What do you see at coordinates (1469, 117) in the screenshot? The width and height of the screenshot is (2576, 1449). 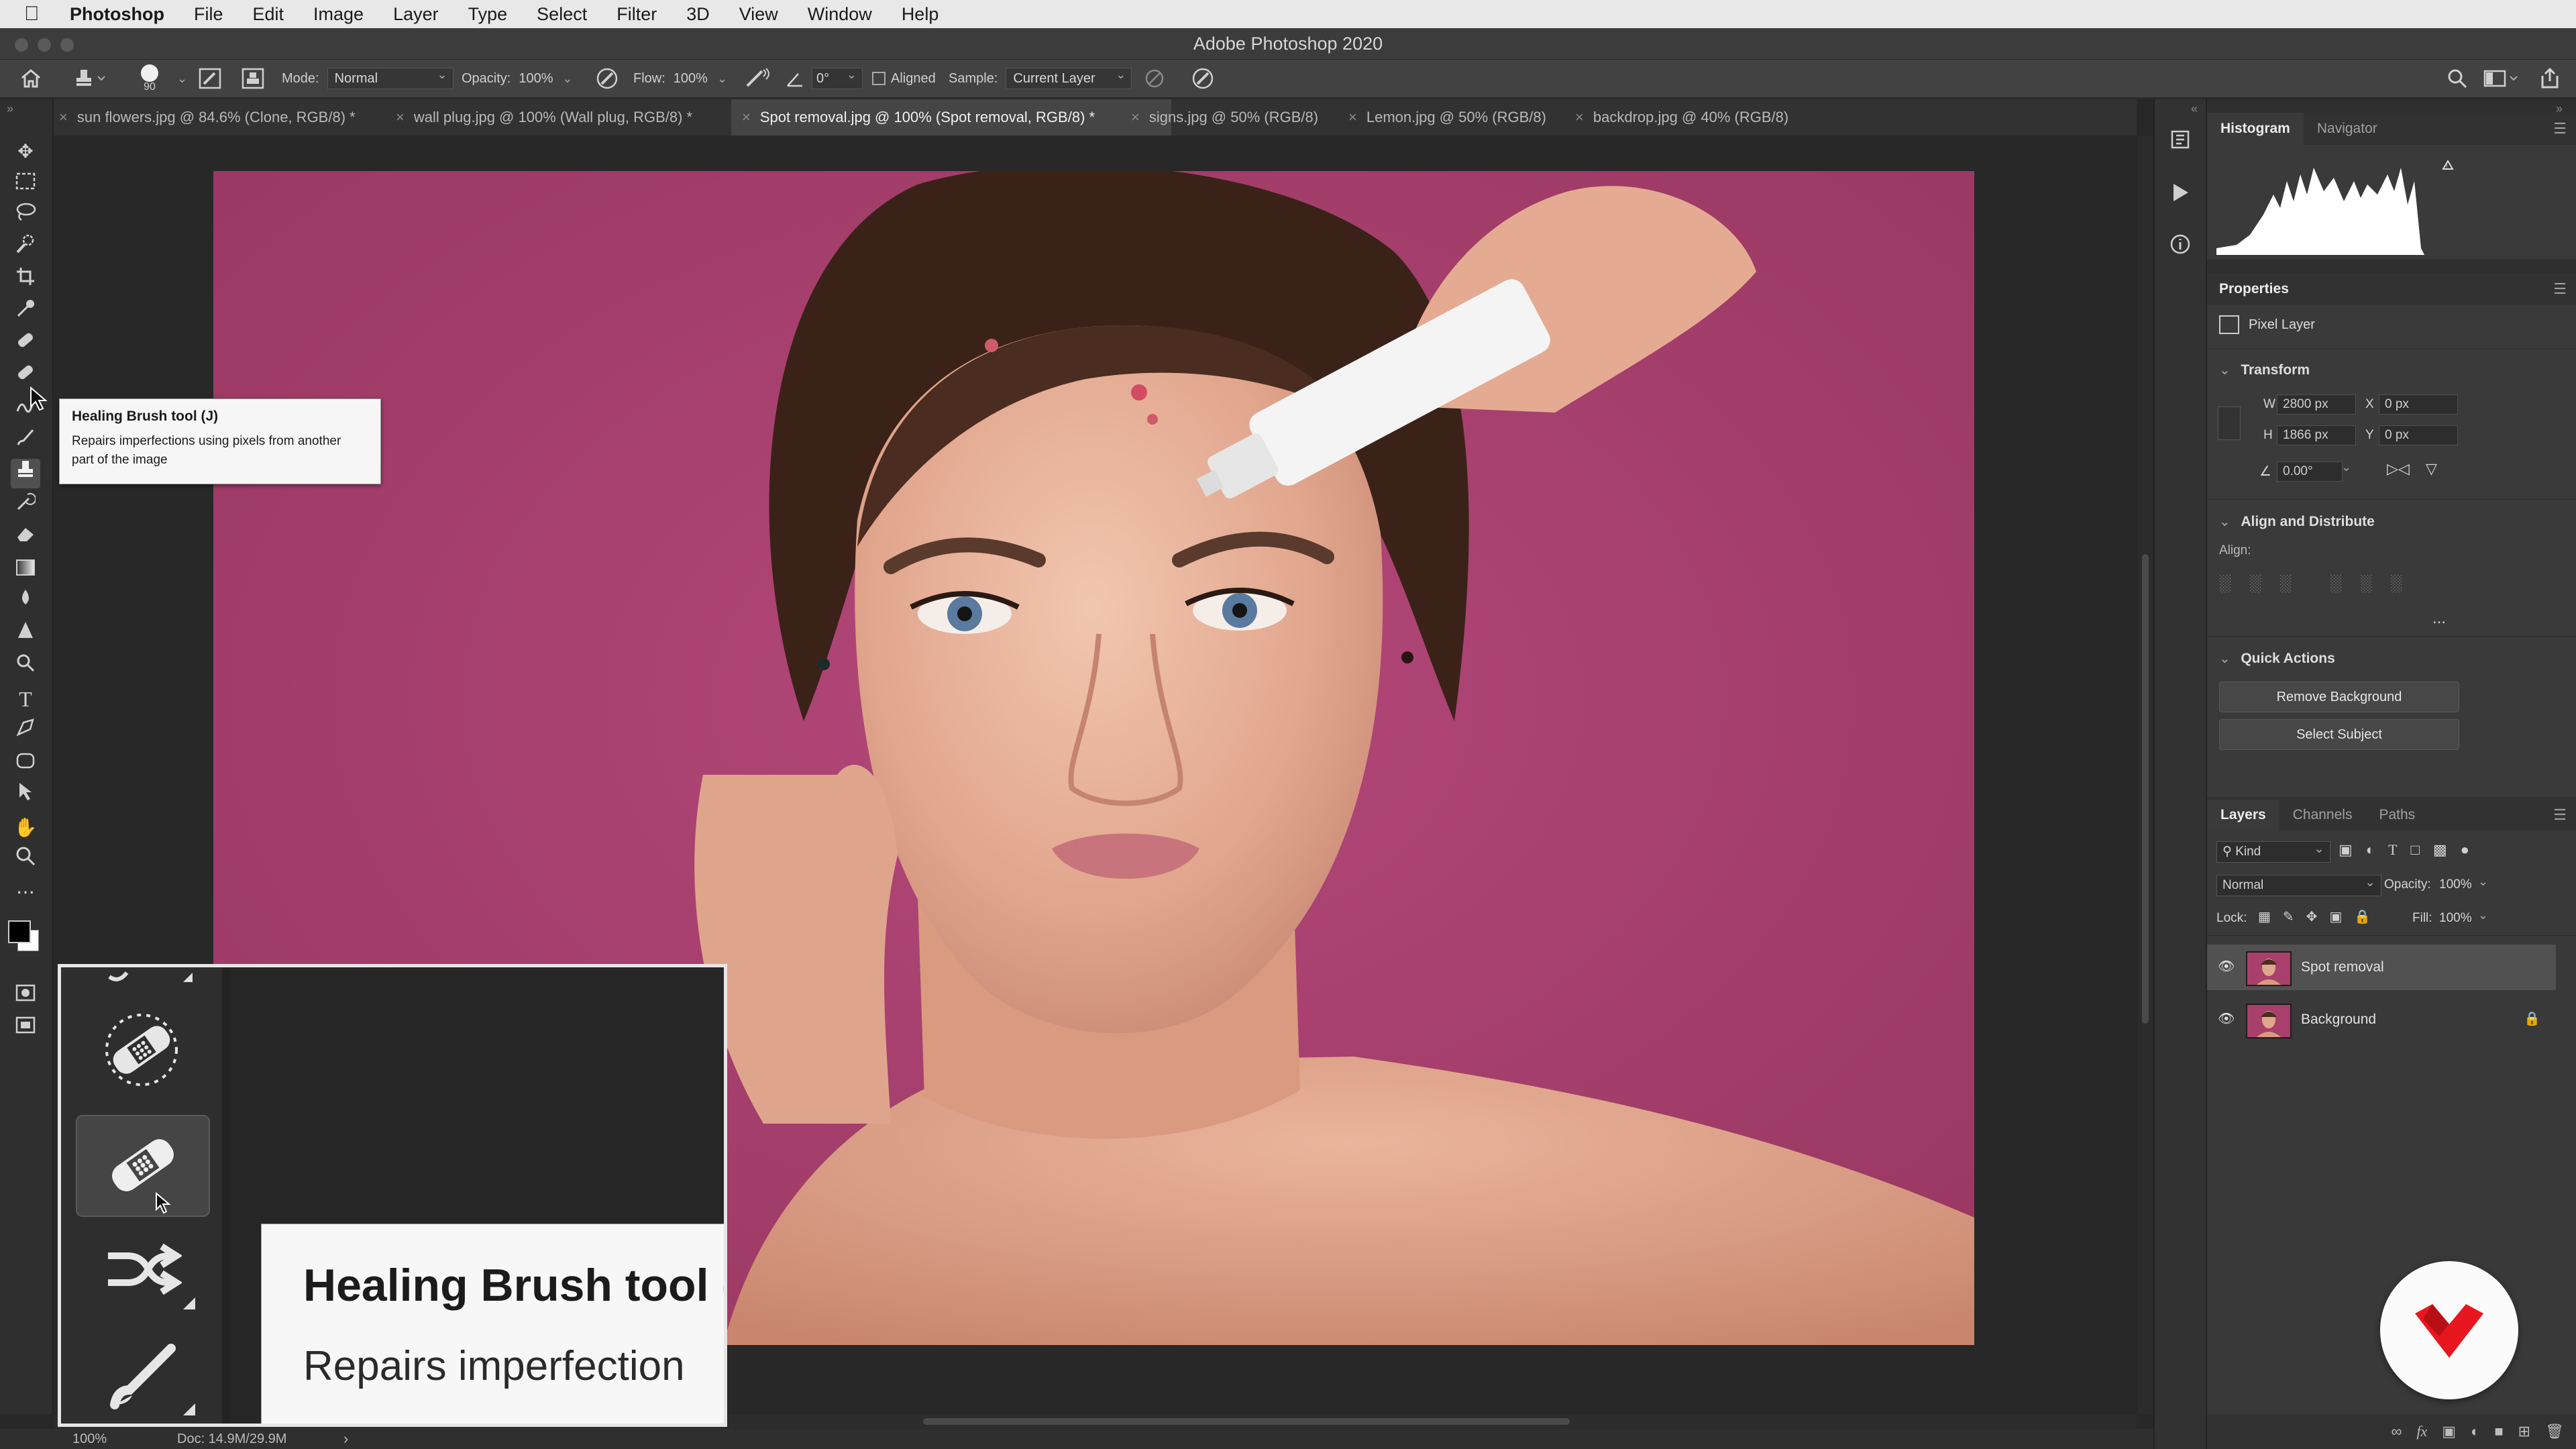 I see `tab-lemon: × Lemon.jpg @ 50% (RGB/8)` at bounding box center [1469, 117].